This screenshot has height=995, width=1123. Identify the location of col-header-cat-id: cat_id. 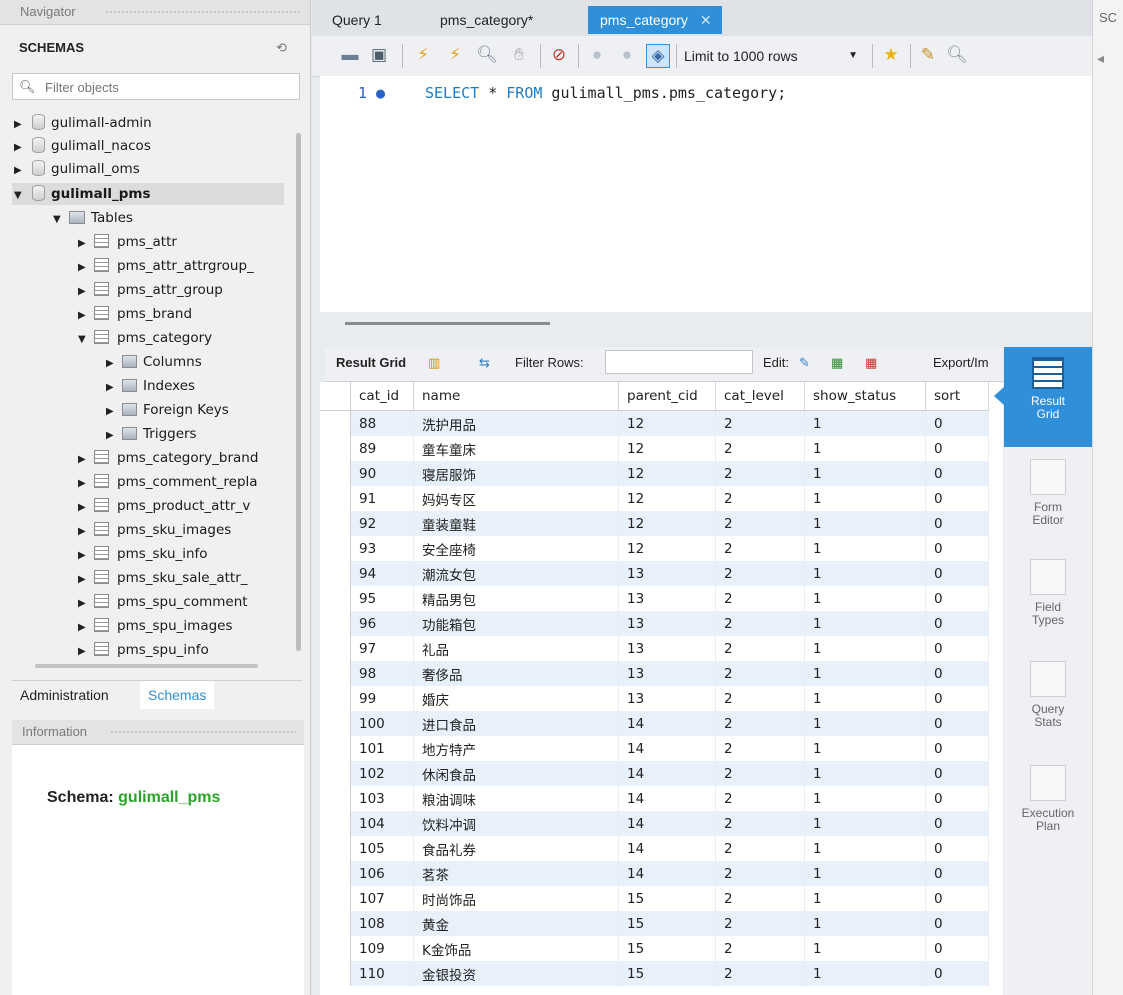
(382, 396).